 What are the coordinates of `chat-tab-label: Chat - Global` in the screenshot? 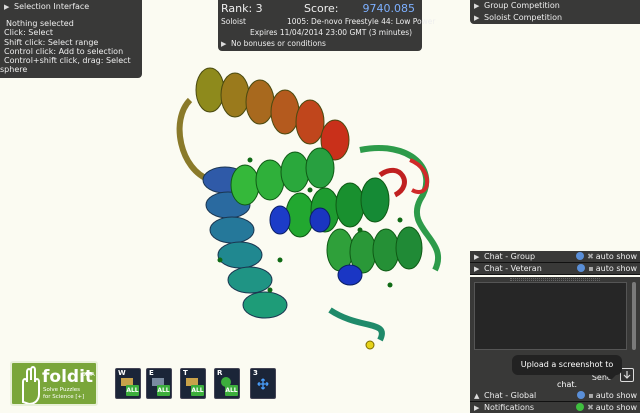 It's located at (510, 395).